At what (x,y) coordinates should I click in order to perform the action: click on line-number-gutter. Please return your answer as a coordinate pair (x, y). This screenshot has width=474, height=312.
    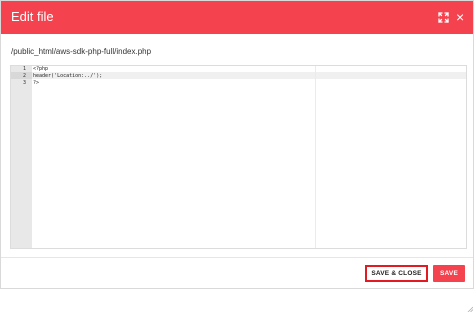
    Looking at the image, I should click on (21, 157).